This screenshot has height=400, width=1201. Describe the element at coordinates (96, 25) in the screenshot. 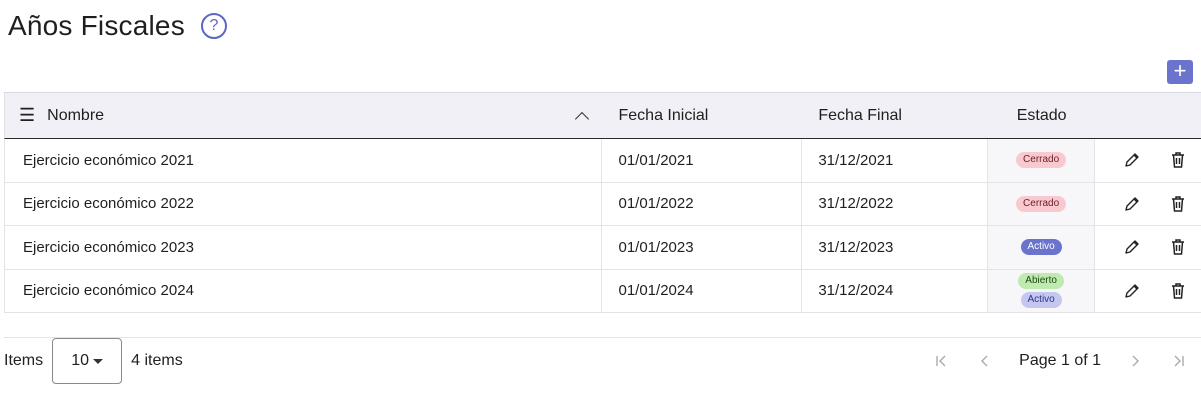

I see `page-title: Años Fiscales` at that location.